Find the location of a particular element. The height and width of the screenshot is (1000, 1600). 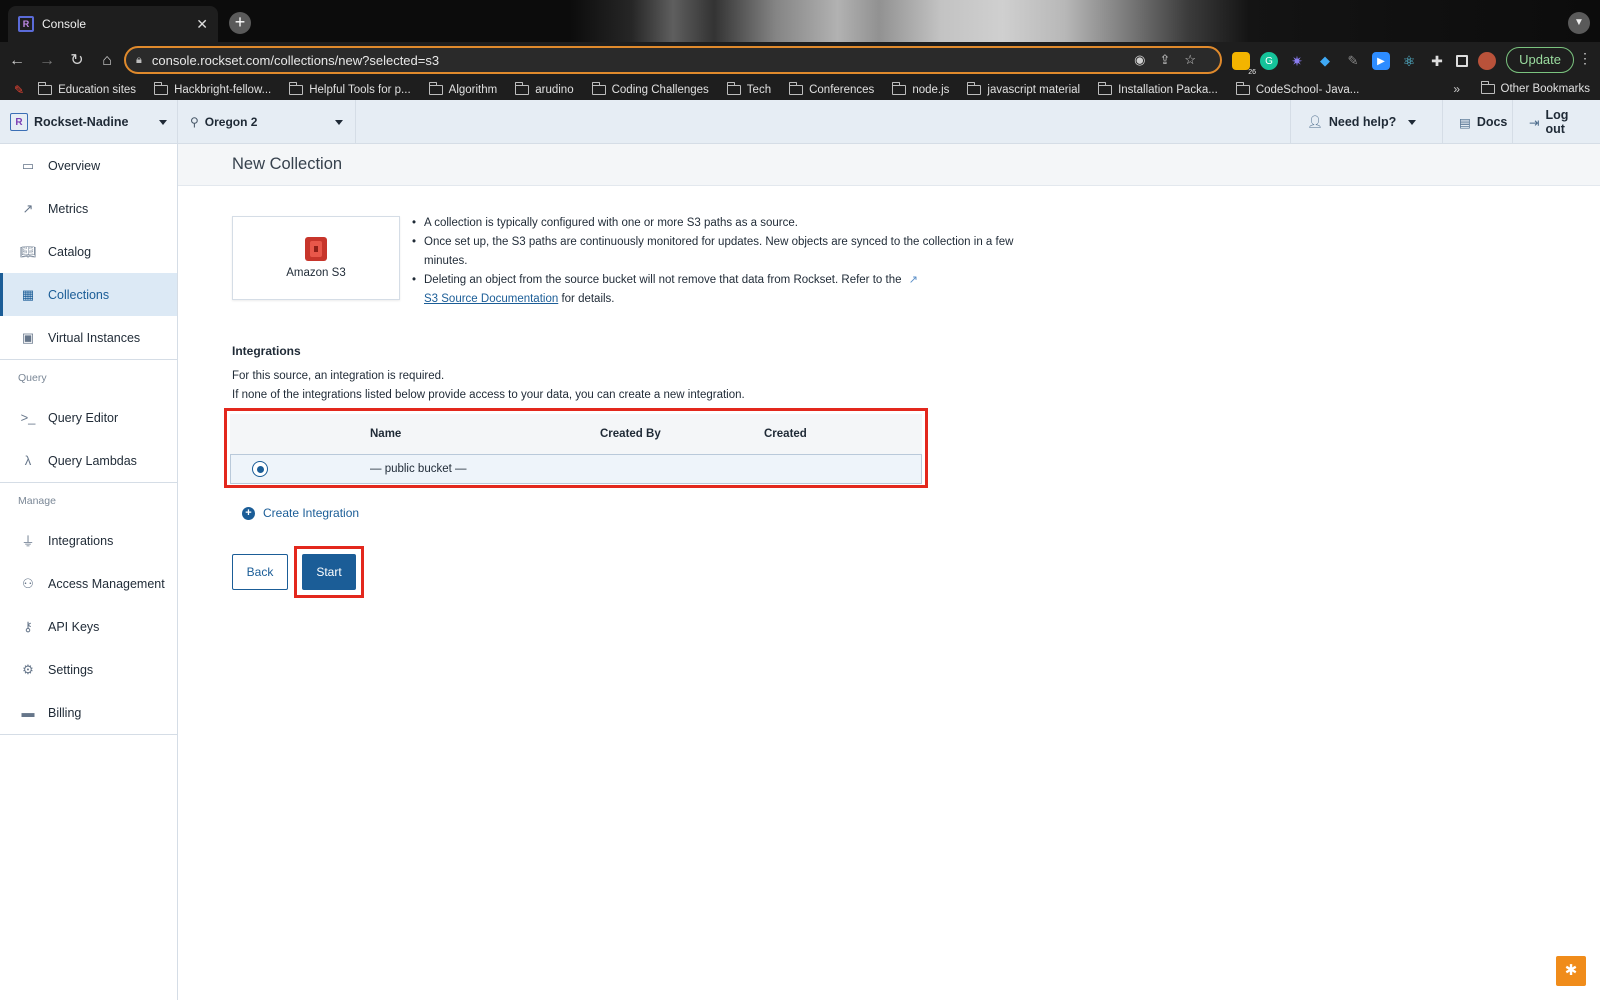

create-integration-link: + Create Integration is located at coordinates (300, 513).